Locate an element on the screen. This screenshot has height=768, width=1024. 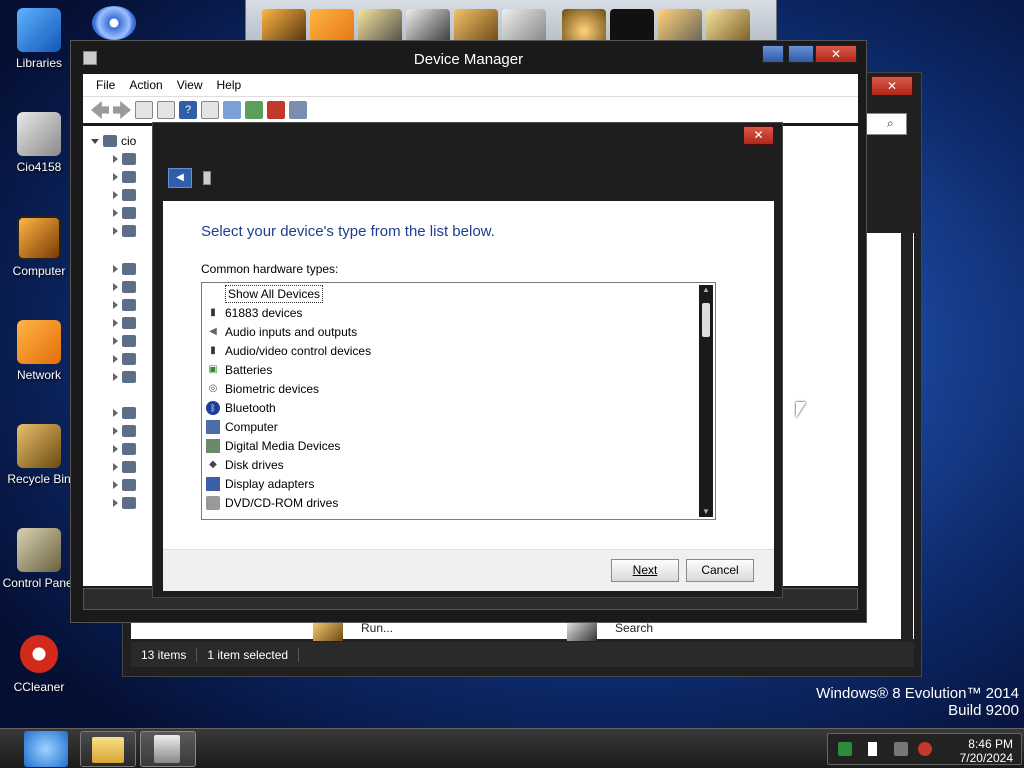
uninstall-icon is located at coordinates (276, 110).